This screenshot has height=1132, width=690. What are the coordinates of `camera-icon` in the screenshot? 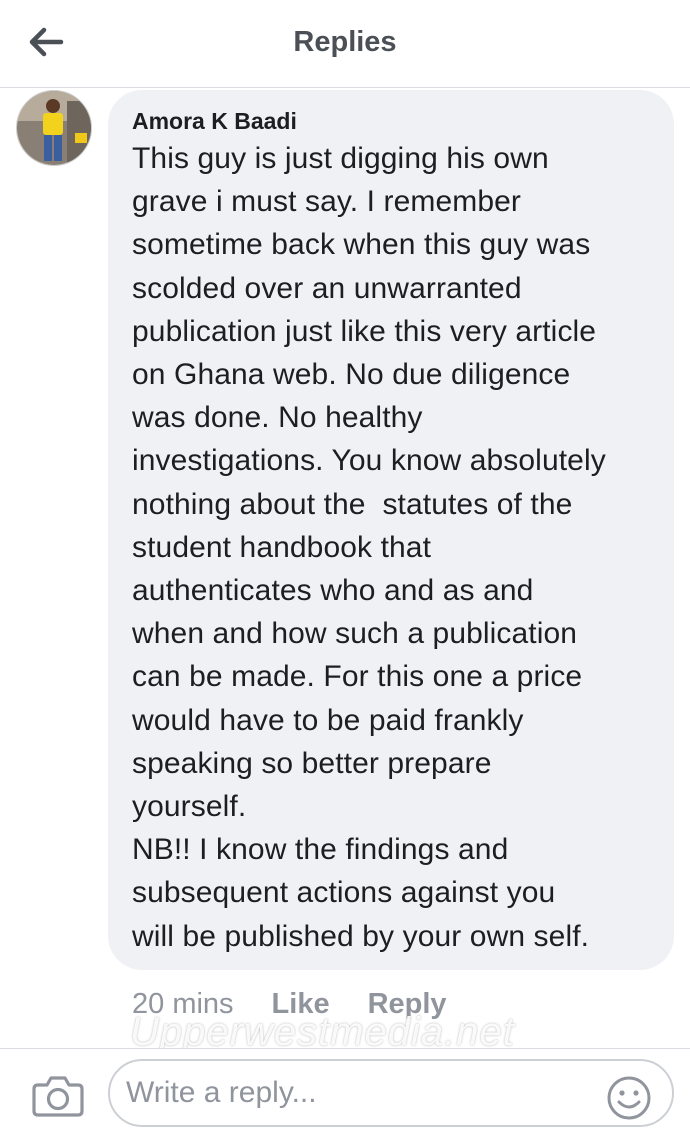 It's located at (58, 1096).